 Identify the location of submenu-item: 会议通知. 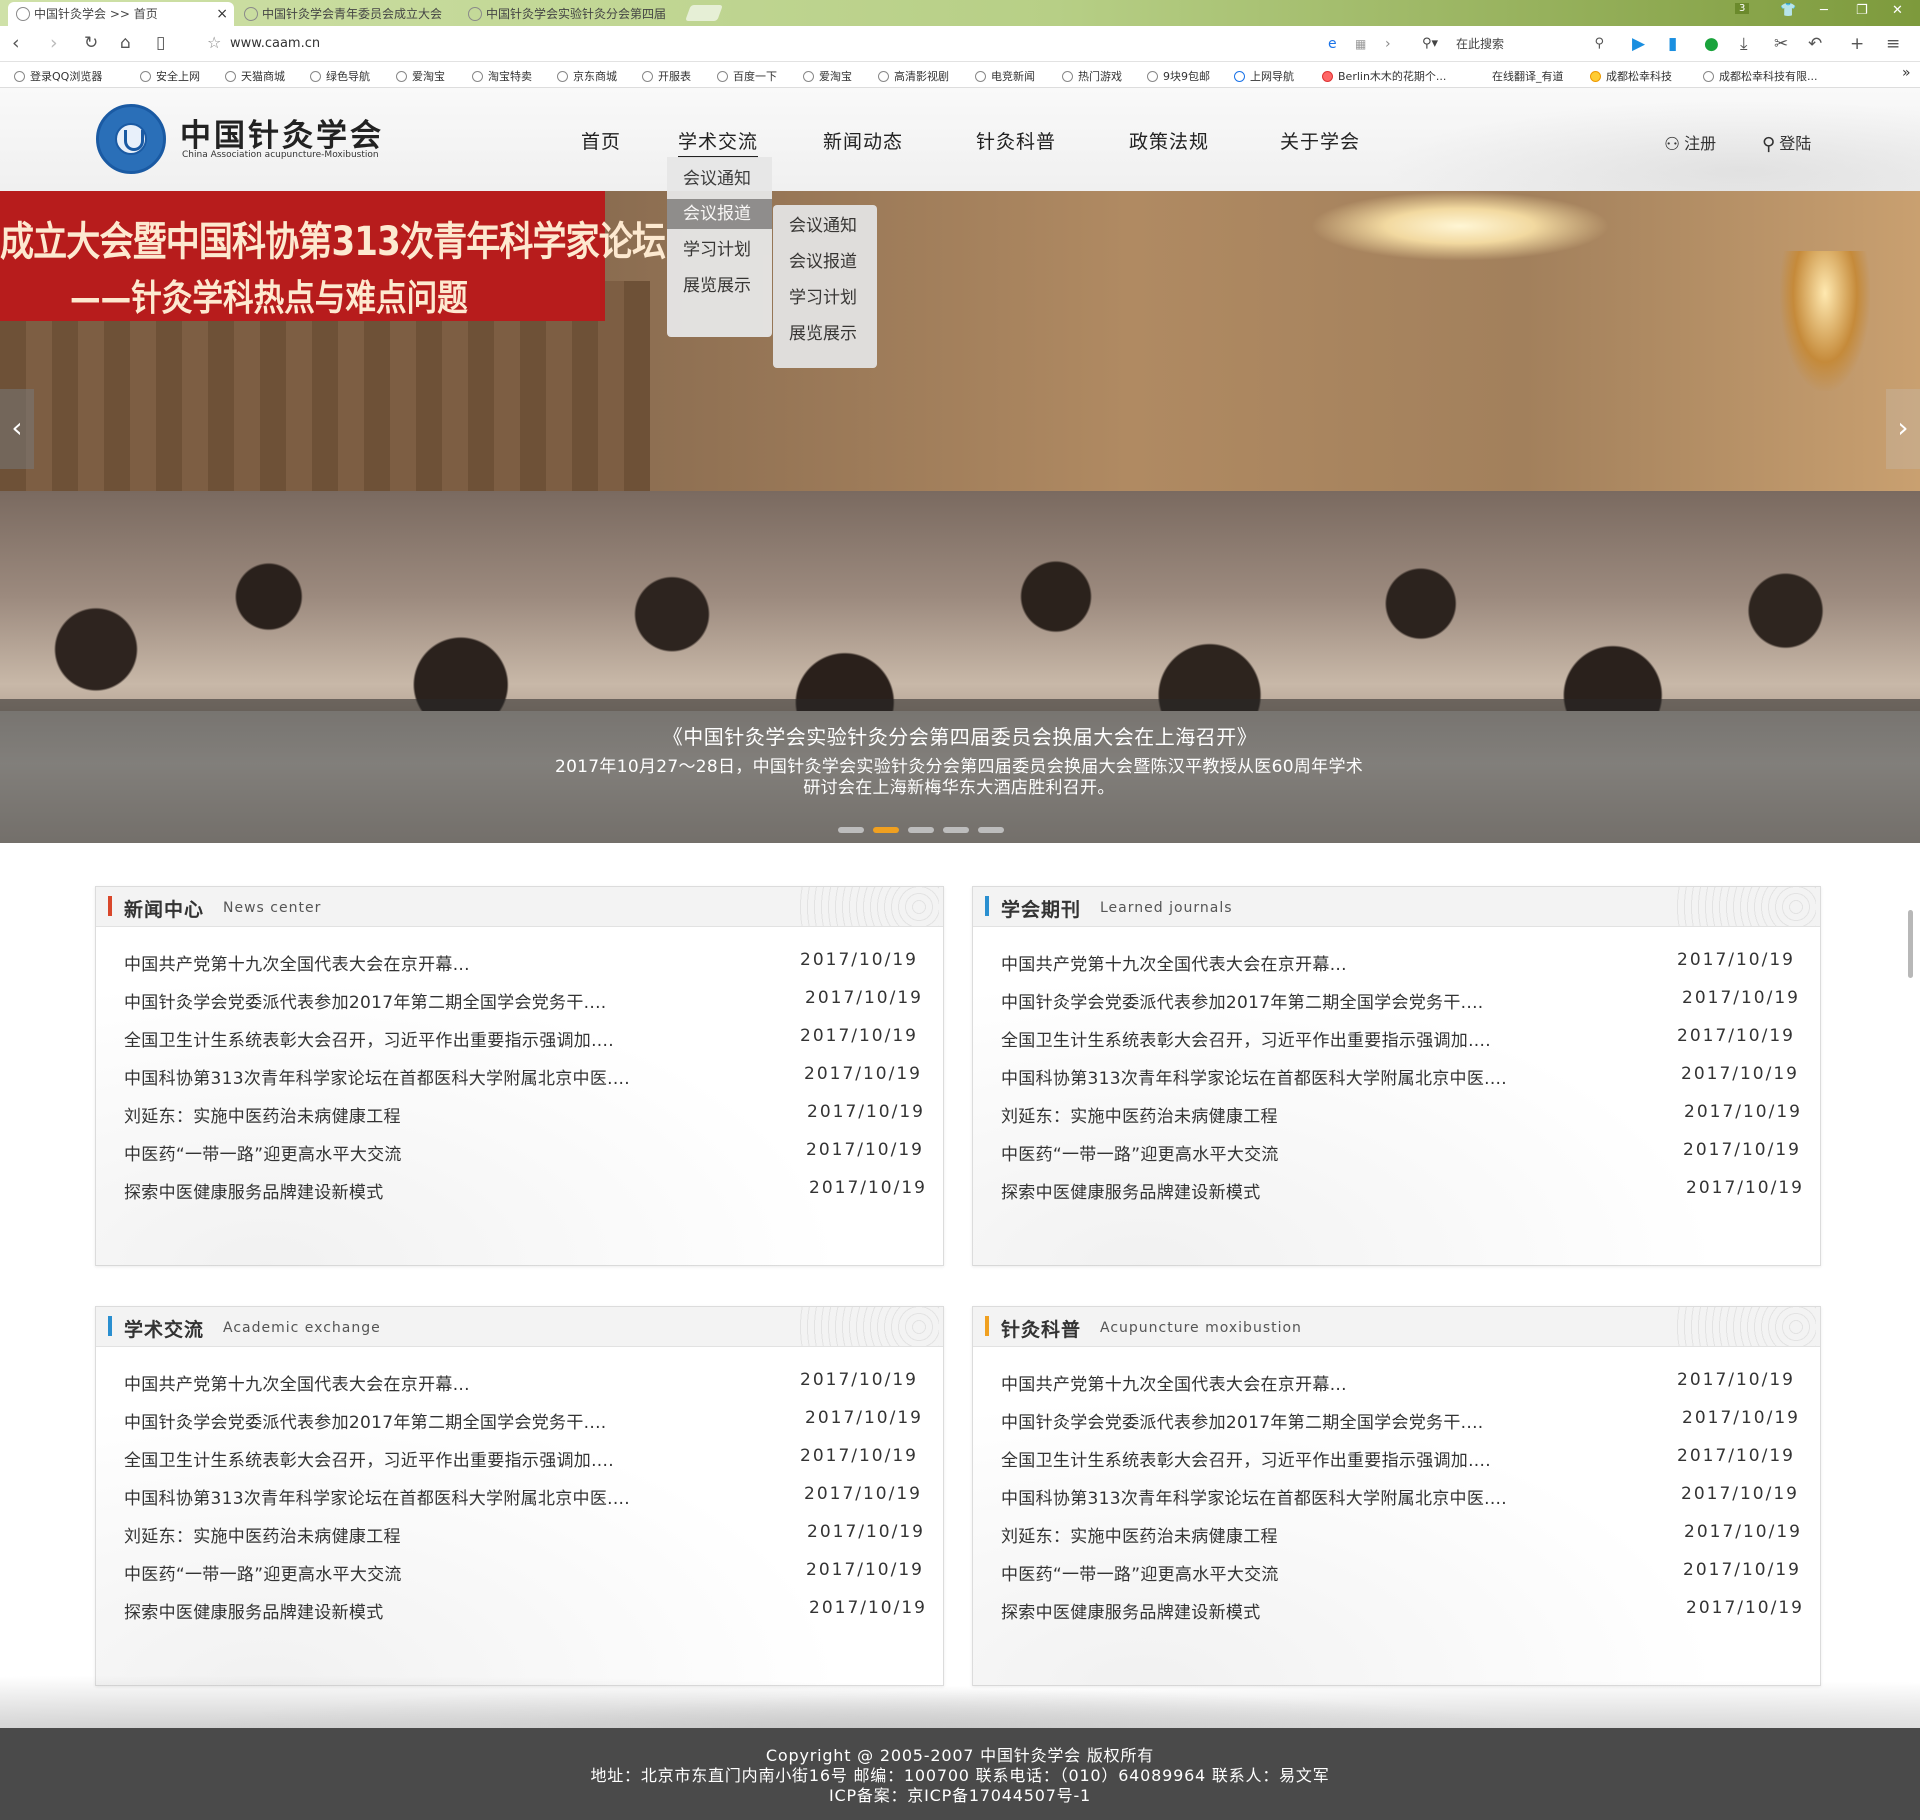
(825, 226).